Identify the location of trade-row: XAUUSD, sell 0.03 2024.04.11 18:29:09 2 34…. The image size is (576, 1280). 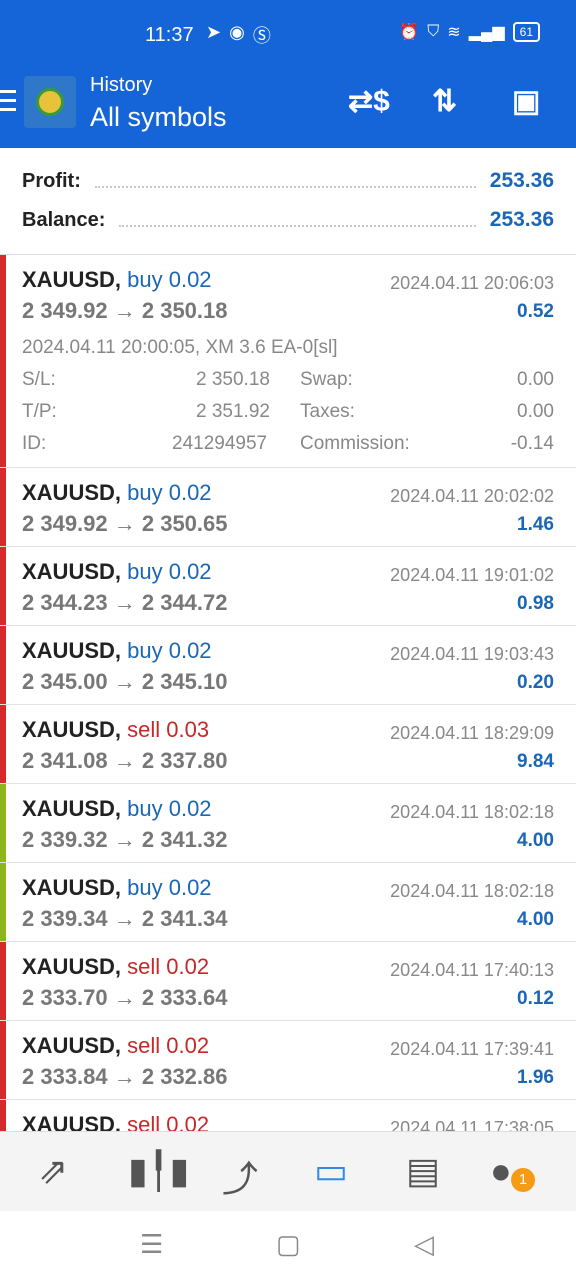
(288, 744).